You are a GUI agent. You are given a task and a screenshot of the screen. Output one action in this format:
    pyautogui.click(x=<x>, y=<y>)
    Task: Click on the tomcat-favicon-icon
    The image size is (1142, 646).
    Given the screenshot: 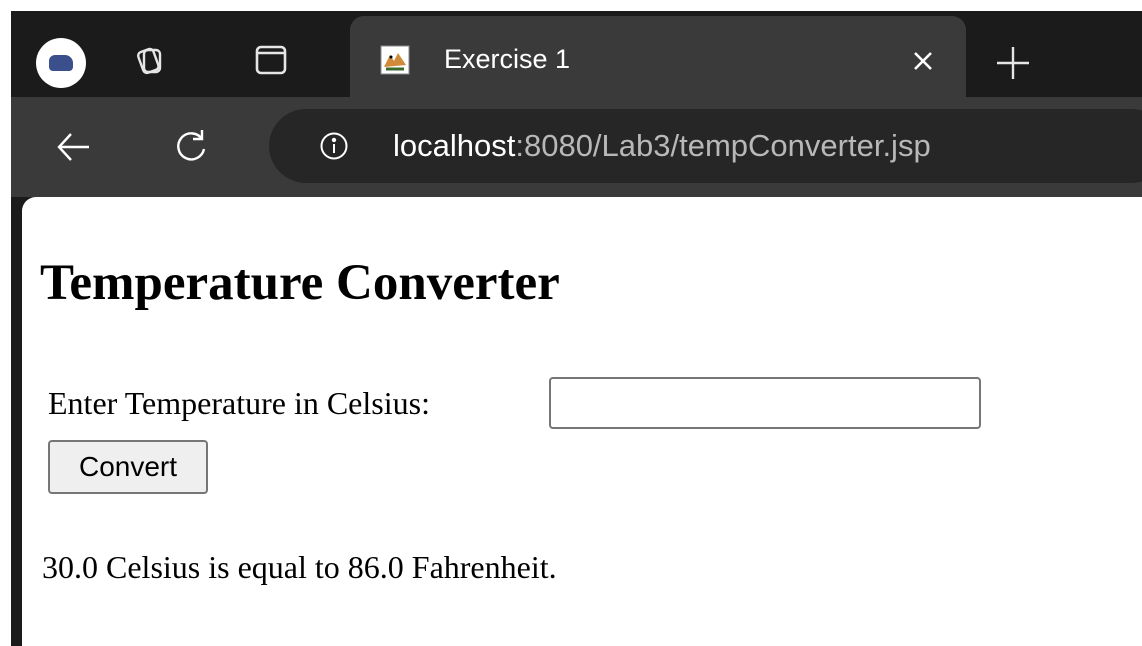 What is the action you would take?
    pyautogui.click(x=395, y=60)
    